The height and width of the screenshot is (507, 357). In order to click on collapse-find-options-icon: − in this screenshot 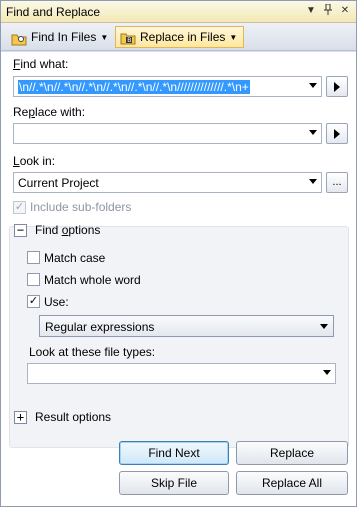, I will do `click(20, 230)`.